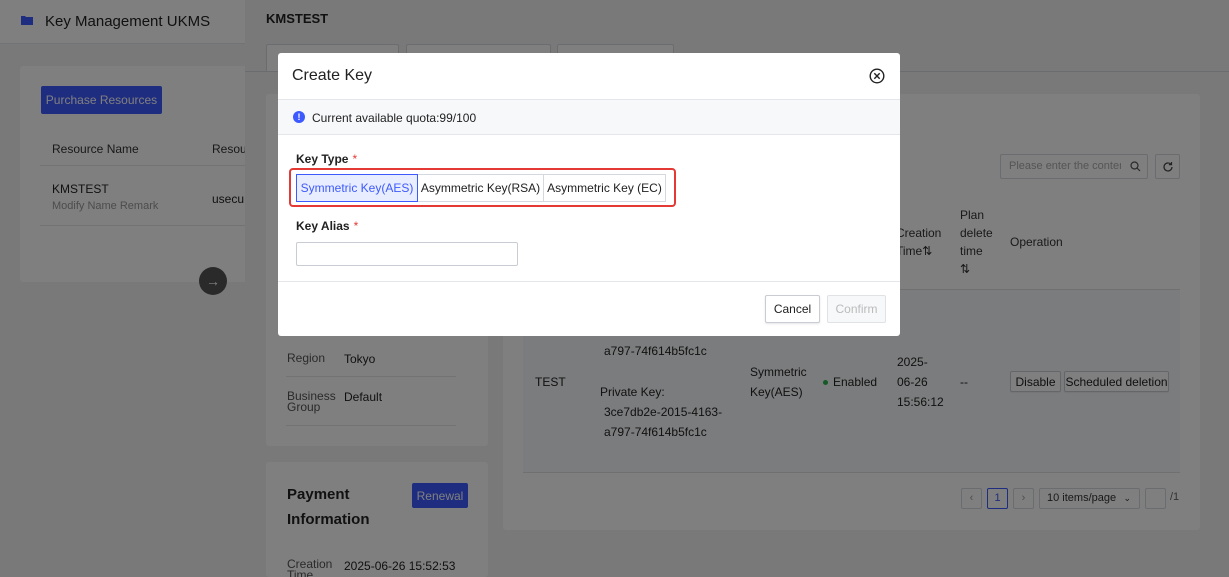  I want to click on info-icon: !, so click(299, 117).